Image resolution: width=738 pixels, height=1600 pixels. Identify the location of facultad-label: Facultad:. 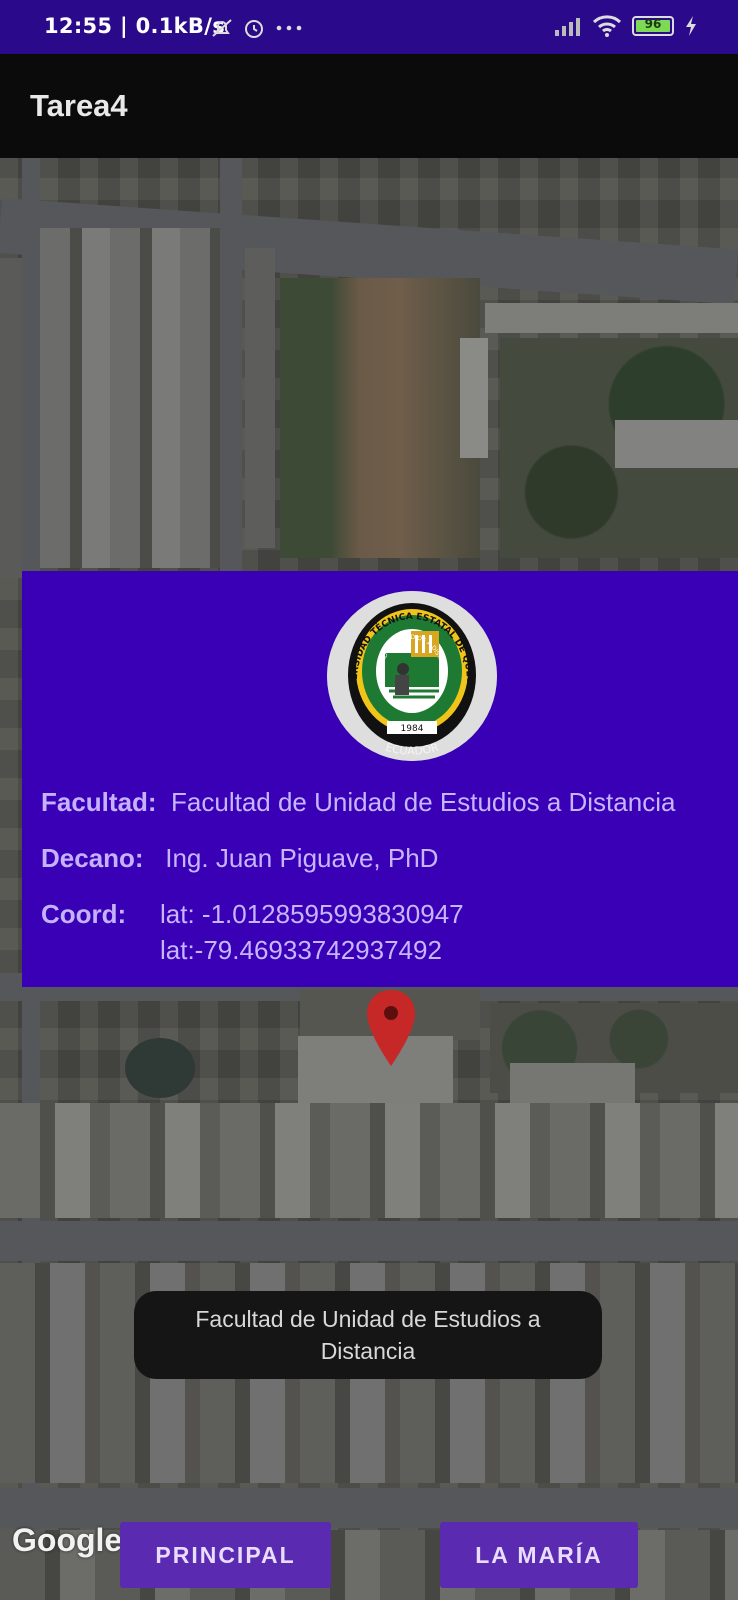
(99, 802).